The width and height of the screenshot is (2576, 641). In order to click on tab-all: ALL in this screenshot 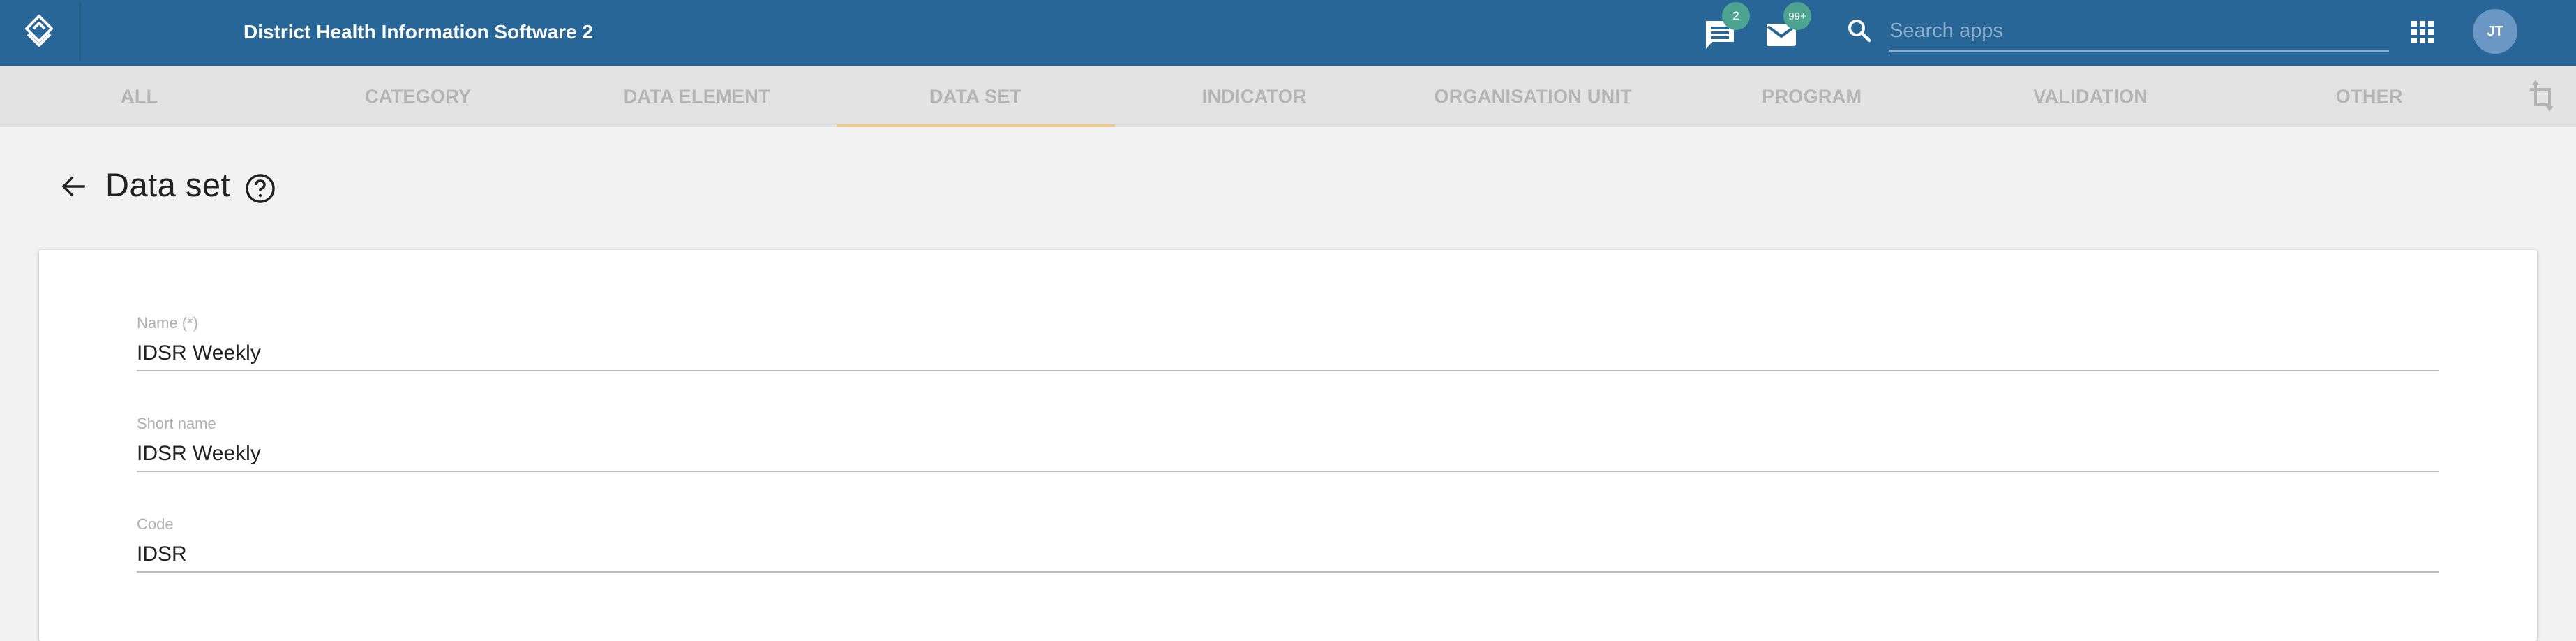, I will do `click(139, 96)`.